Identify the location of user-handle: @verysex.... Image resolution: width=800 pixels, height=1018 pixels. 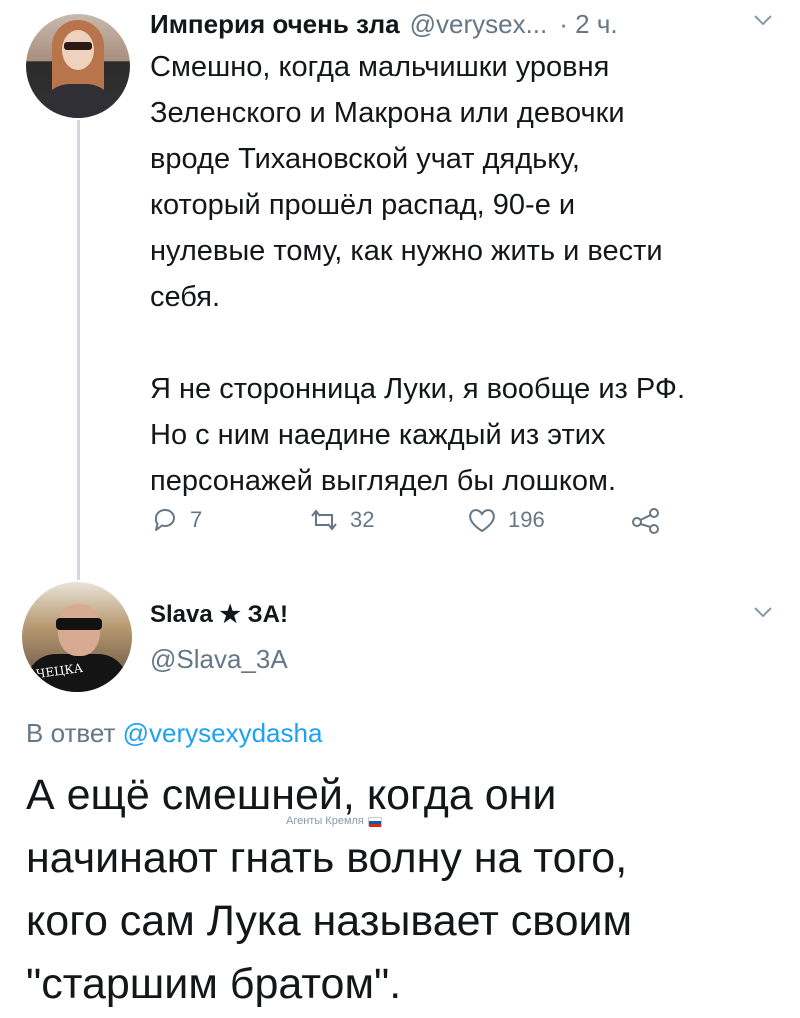
(479, 24).